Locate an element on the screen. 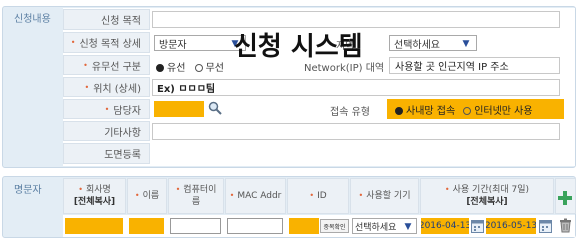 The width and height of the screenshot is (581, 241). network-type-radio-group: 유선 무선 is located at coordinates (190, 66).